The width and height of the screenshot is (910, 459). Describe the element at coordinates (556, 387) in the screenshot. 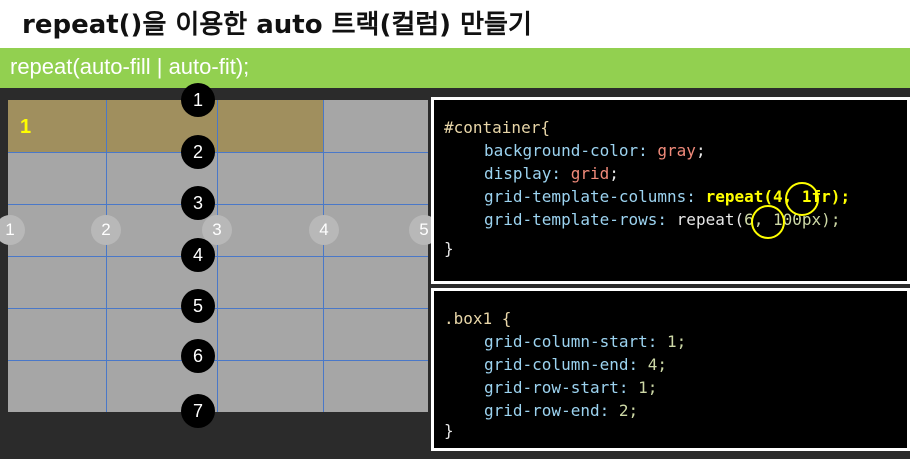

I see `code-property: grid-row-start:` at that location.